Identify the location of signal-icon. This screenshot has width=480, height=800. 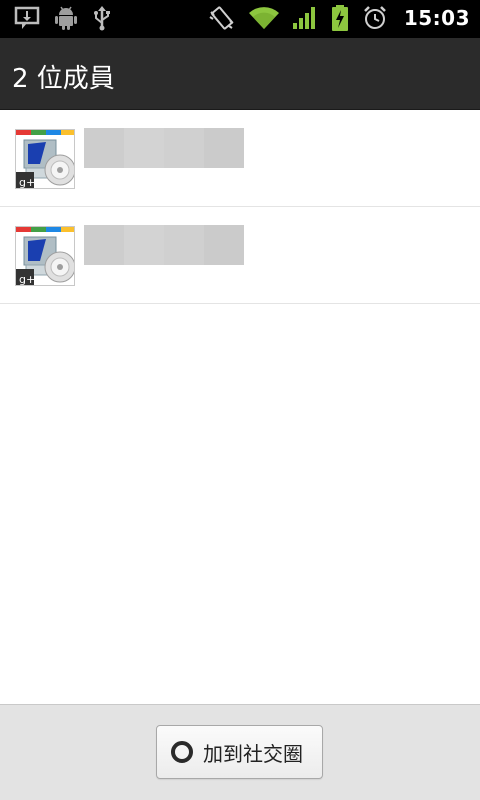
(305, 18).